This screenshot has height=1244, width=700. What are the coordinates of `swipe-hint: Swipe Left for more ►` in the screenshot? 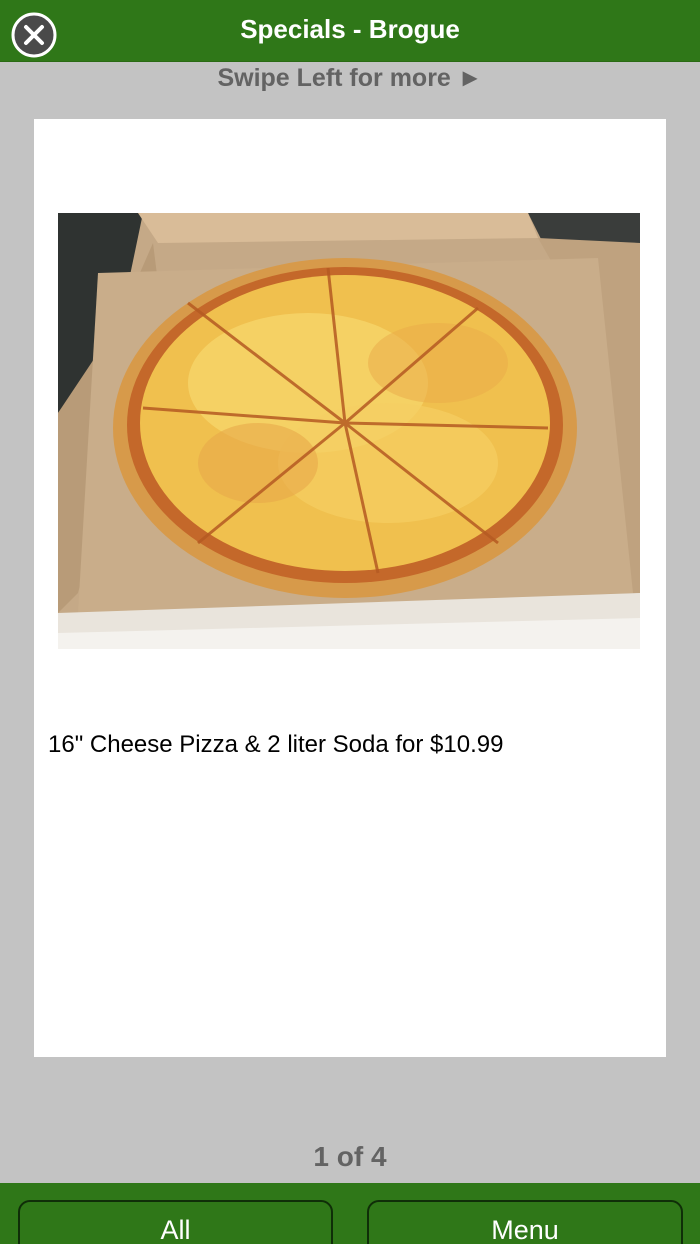 It's located at (350, 78).